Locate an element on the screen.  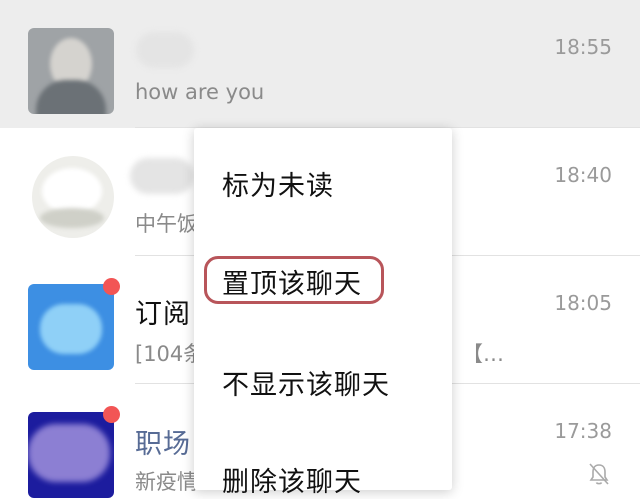
bell-slash-icon is located at coordinates (599, 474).